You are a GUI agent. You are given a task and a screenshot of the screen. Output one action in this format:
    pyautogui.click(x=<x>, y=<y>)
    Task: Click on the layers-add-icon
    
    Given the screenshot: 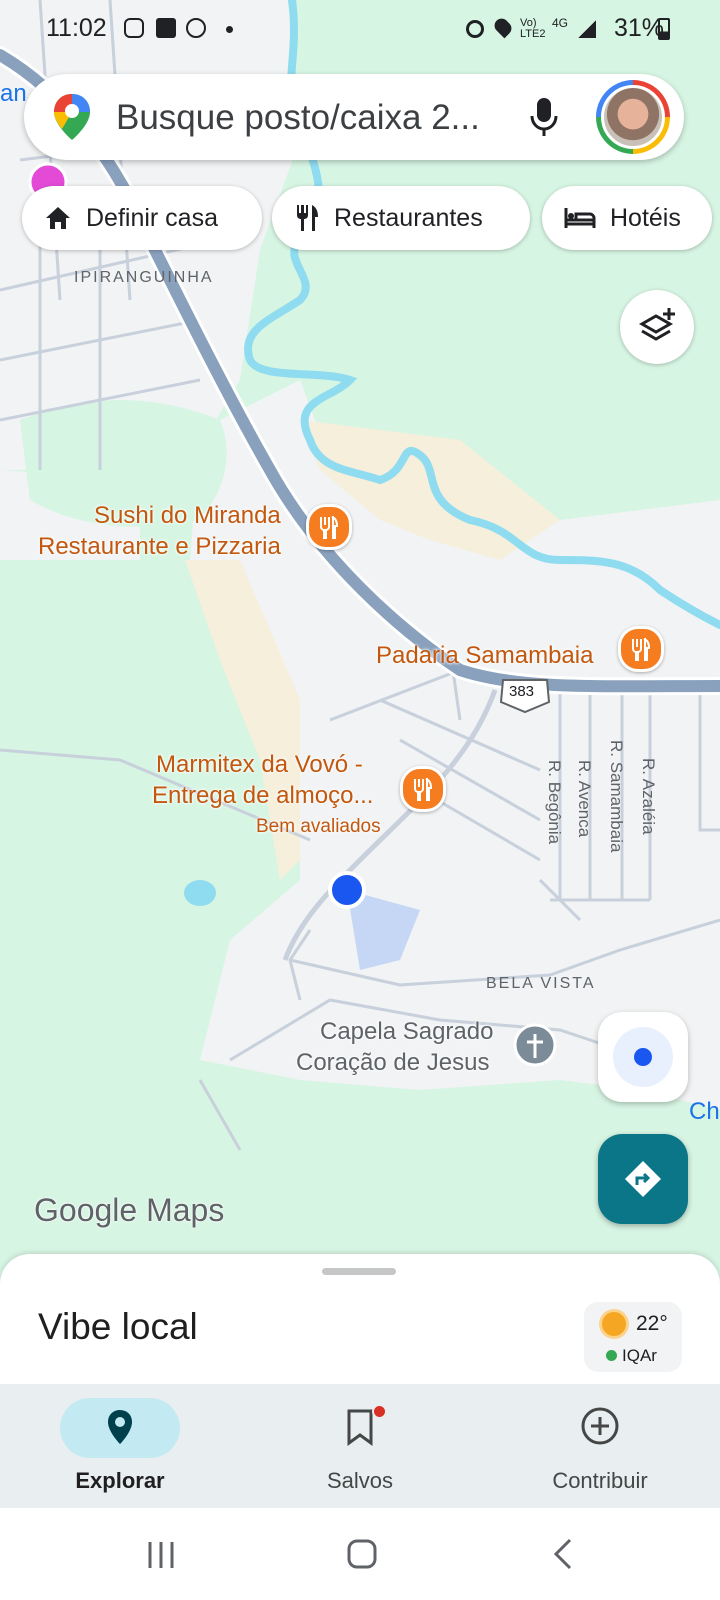 What is the action you would take?
    pyautogui.click(x=656, y=324)
    